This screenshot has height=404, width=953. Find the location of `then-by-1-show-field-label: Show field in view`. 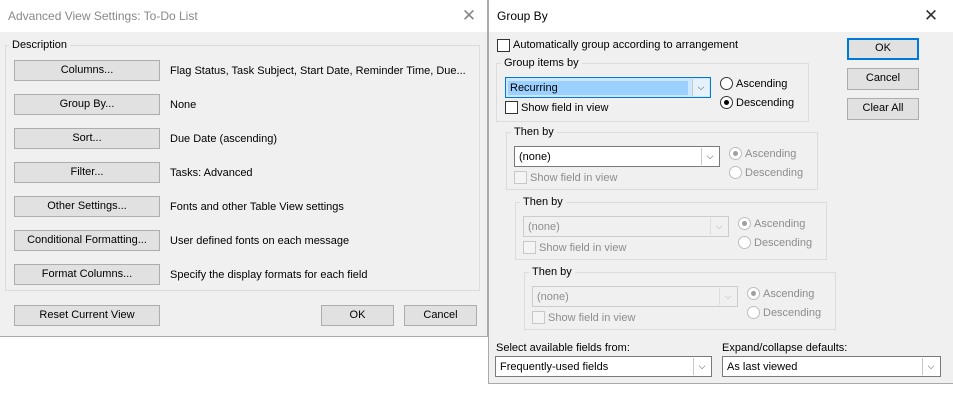

then-by-1-show-field-label: Show field in view is located at coordinates (574, 178).